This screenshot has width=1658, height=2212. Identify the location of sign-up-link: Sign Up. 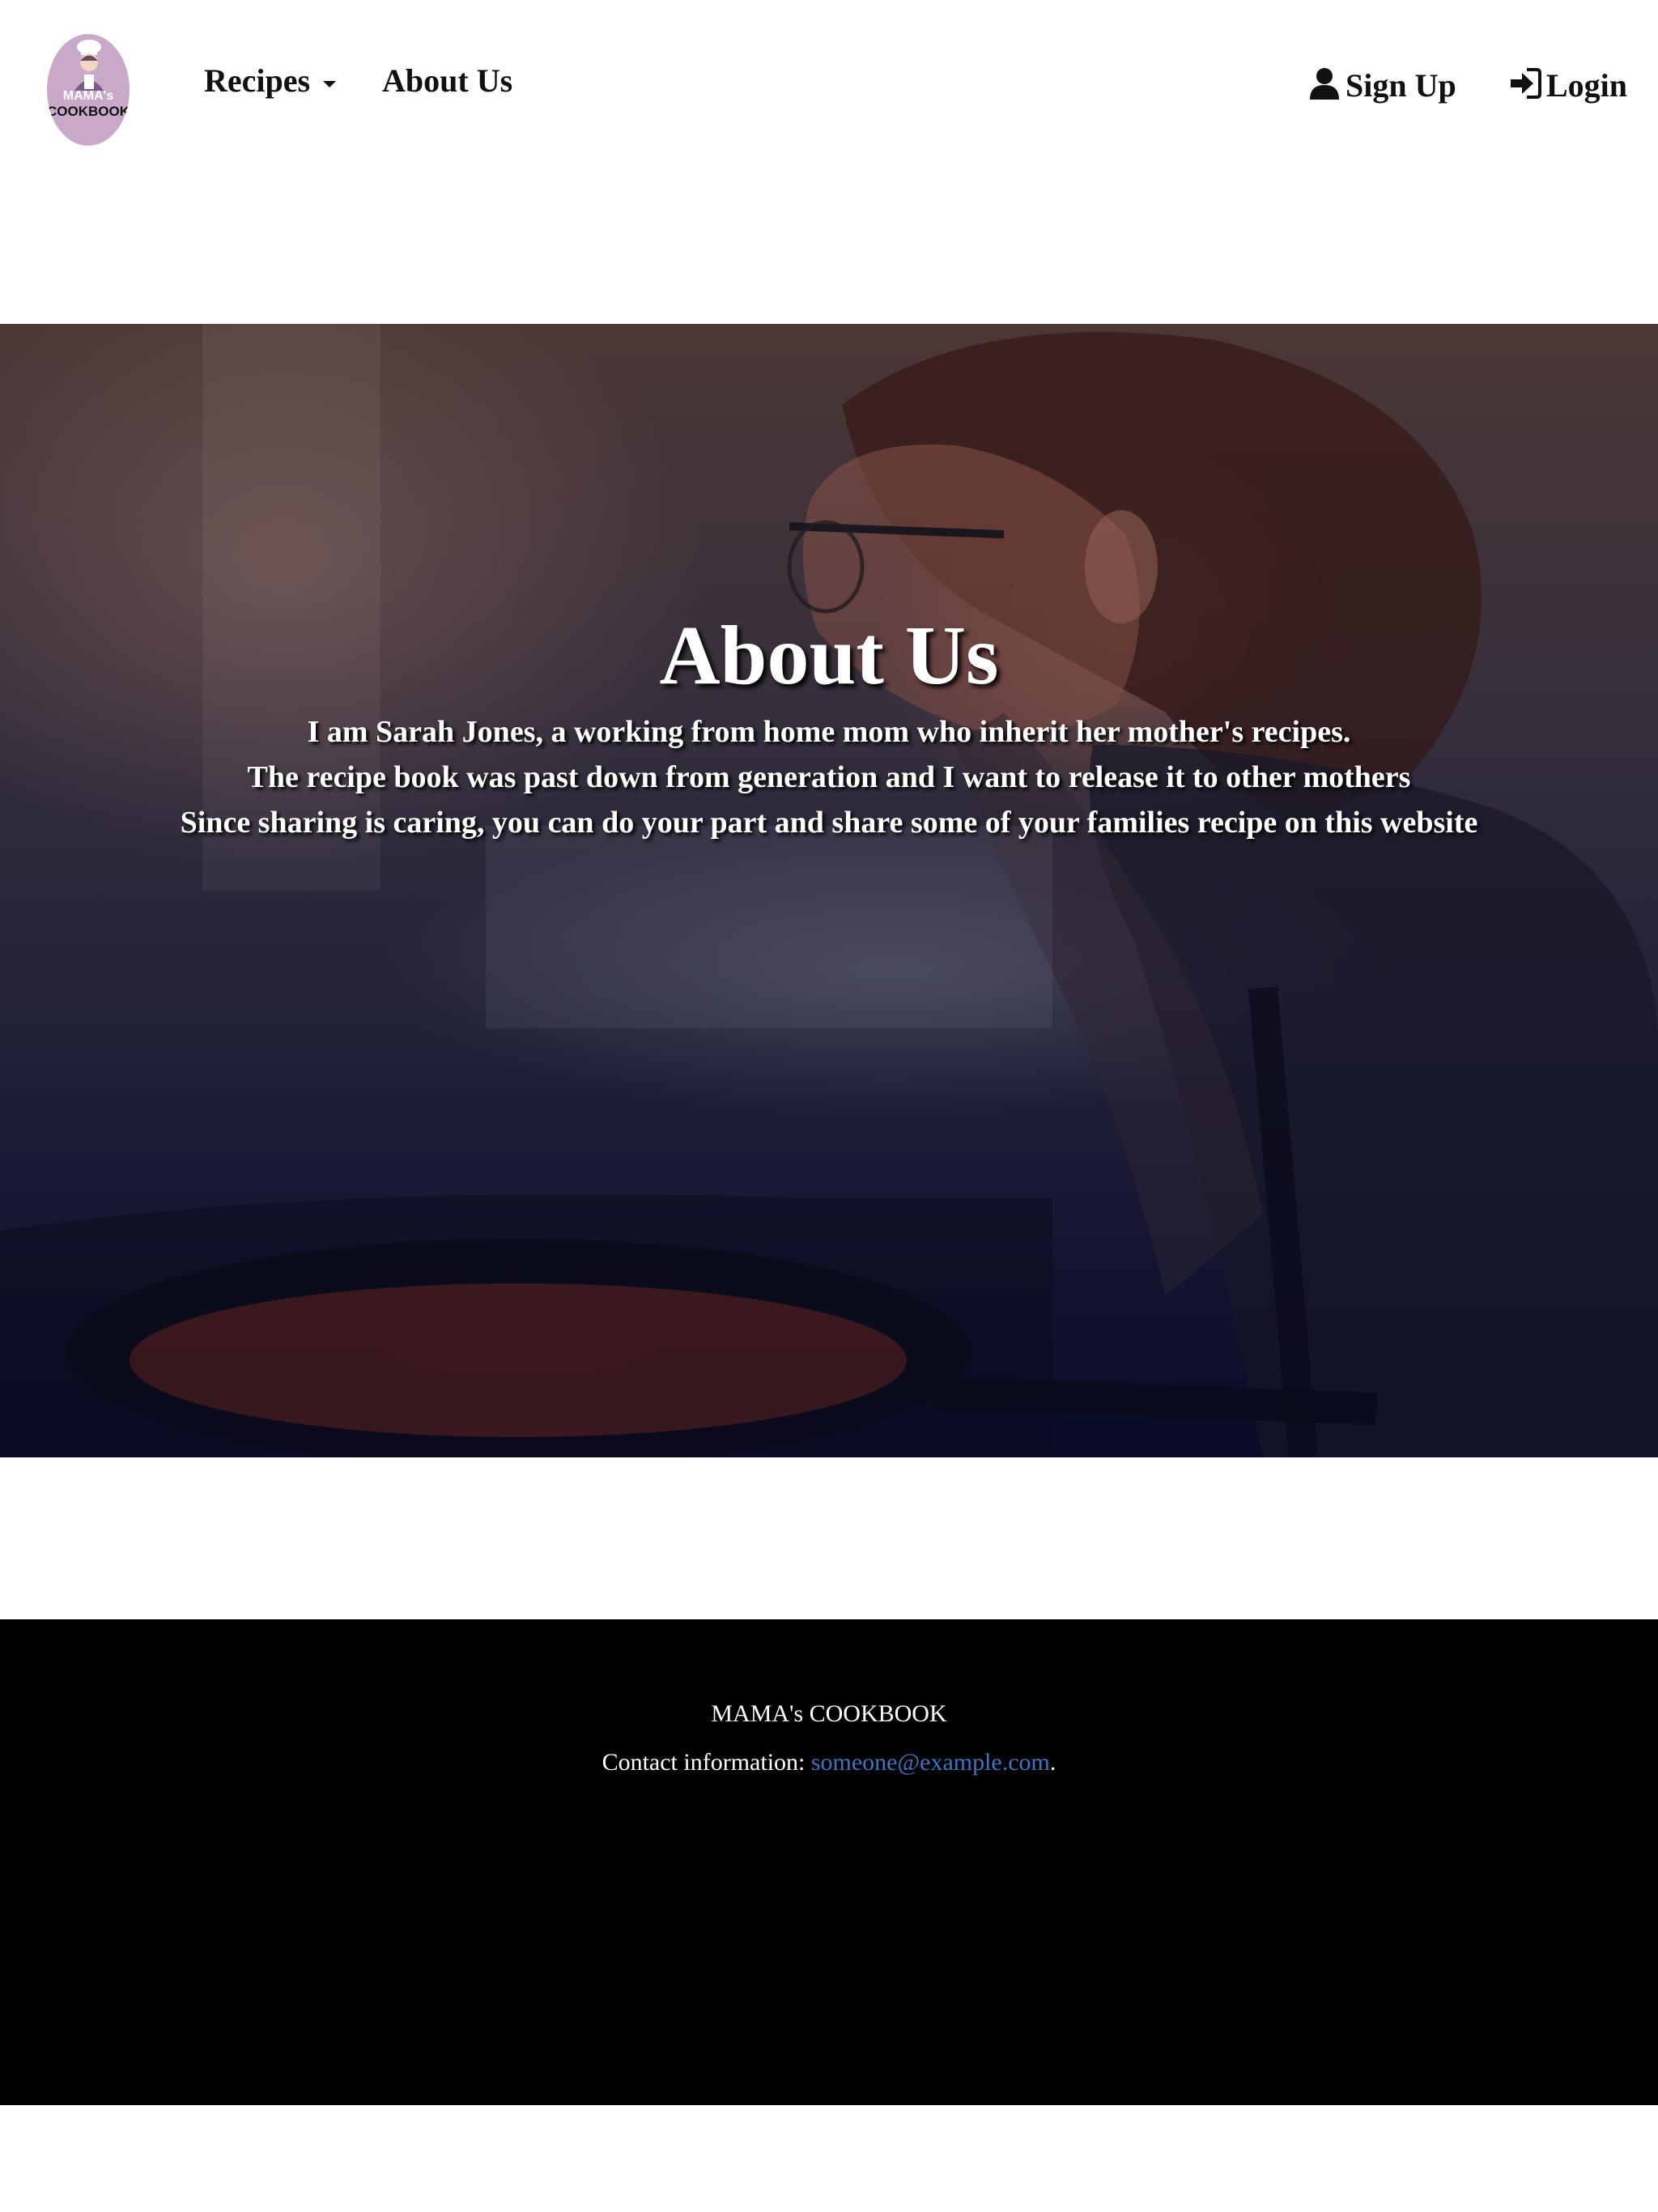
(1382, 85).